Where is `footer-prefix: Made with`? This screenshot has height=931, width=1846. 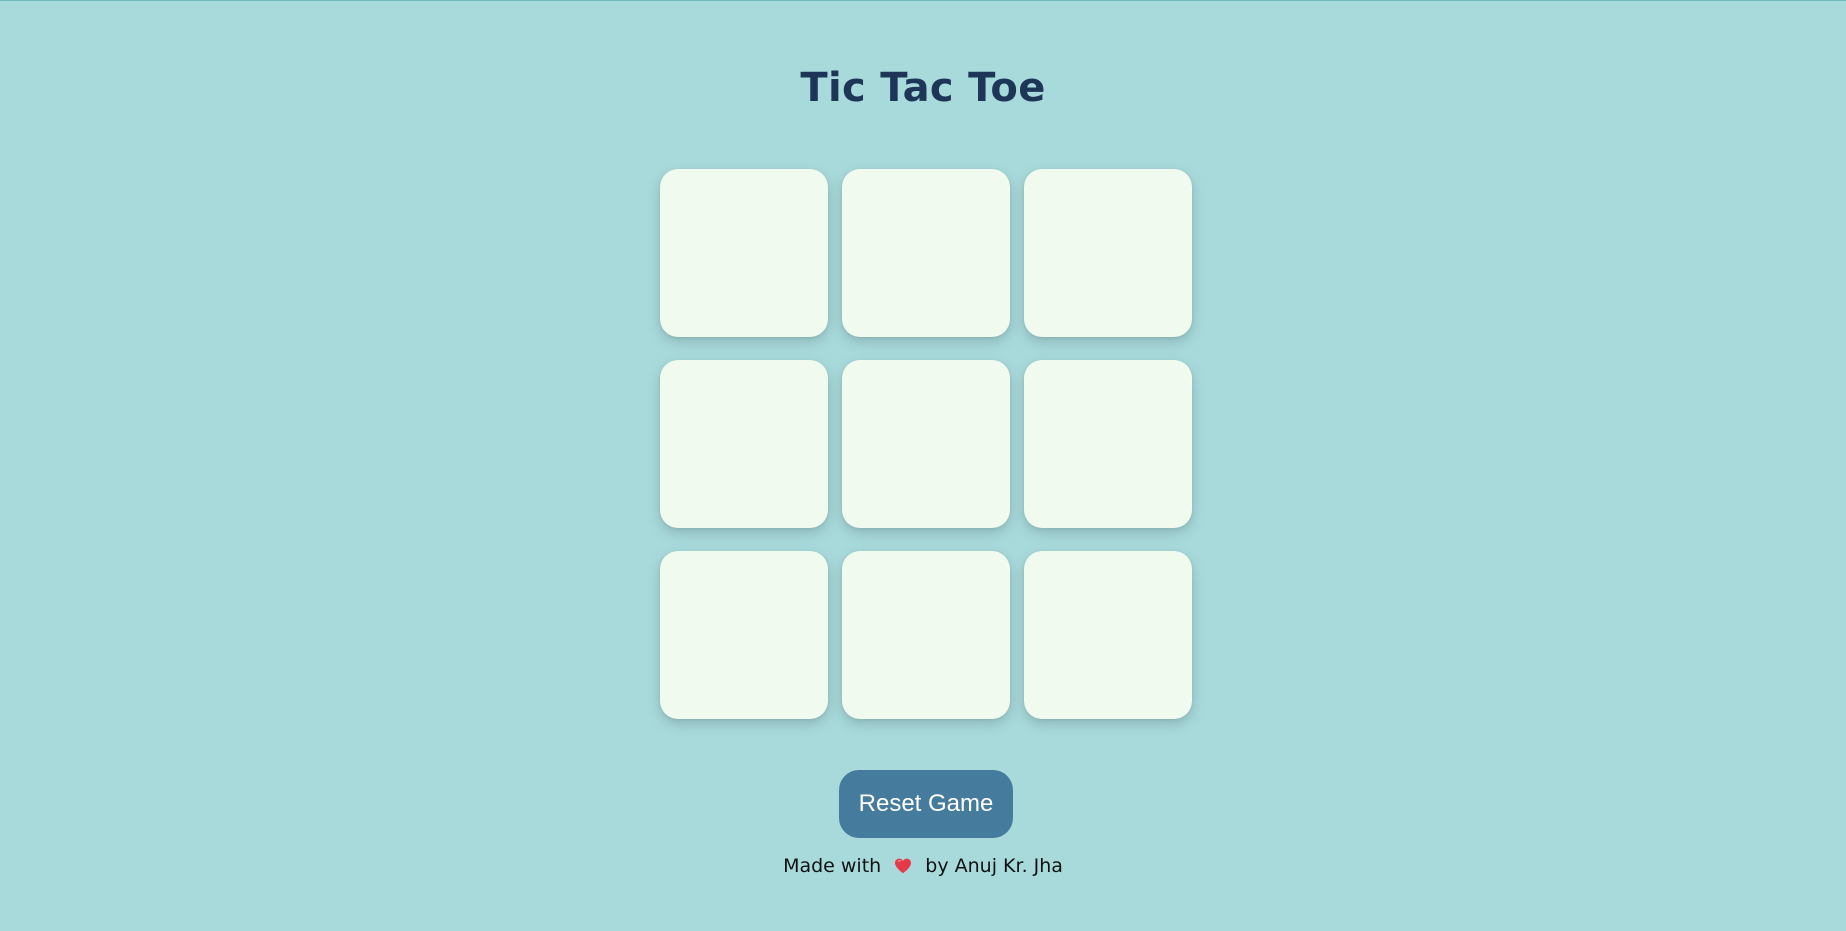 footer-prefix: Made with is located at coordinates (832, 866).